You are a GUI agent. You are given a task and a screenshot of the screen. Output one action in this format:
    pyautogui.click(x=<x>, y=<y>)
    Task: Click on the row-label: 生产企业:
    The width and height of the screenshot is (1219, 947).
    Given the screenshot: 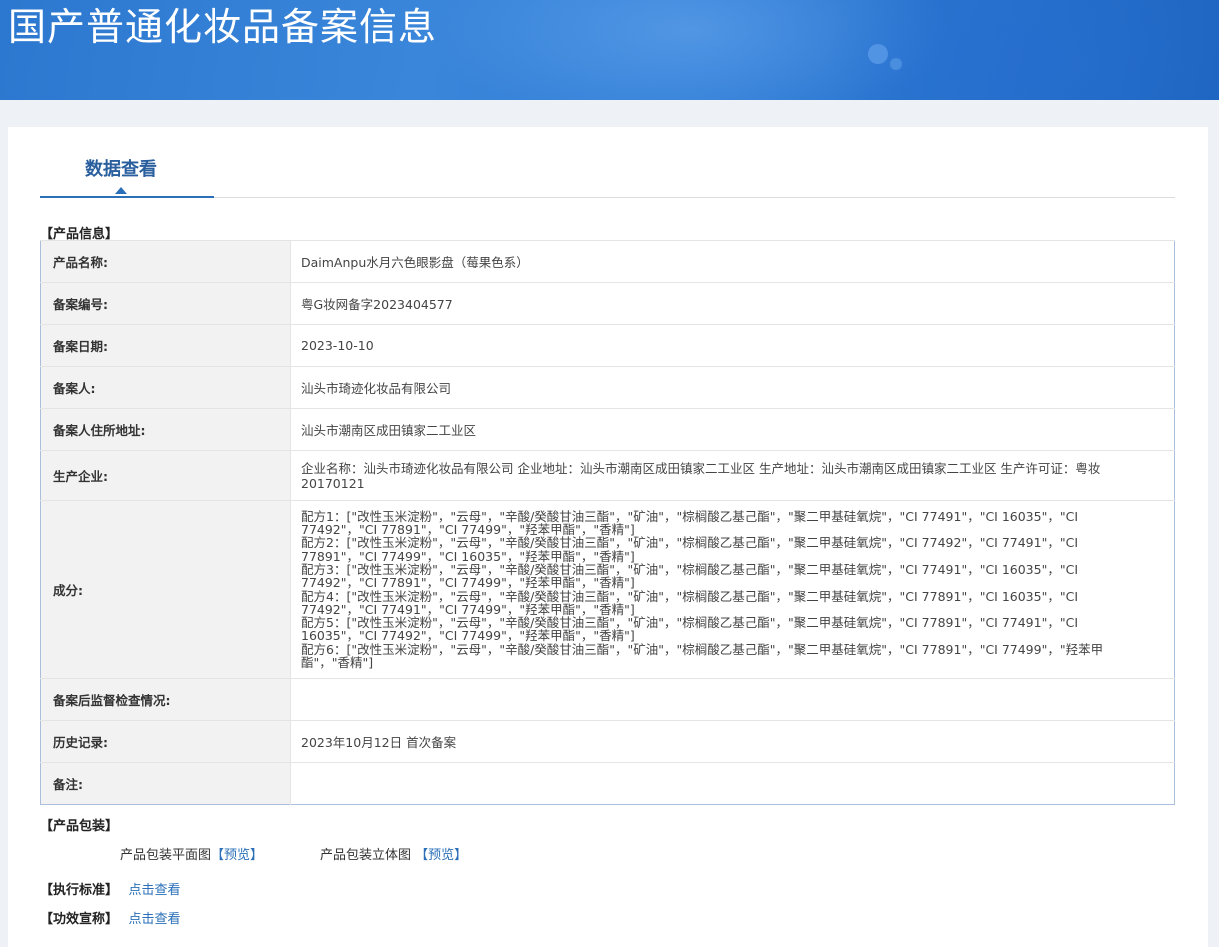 What is the action you would take?
    pyautogui.click(x=165, y=475)
    